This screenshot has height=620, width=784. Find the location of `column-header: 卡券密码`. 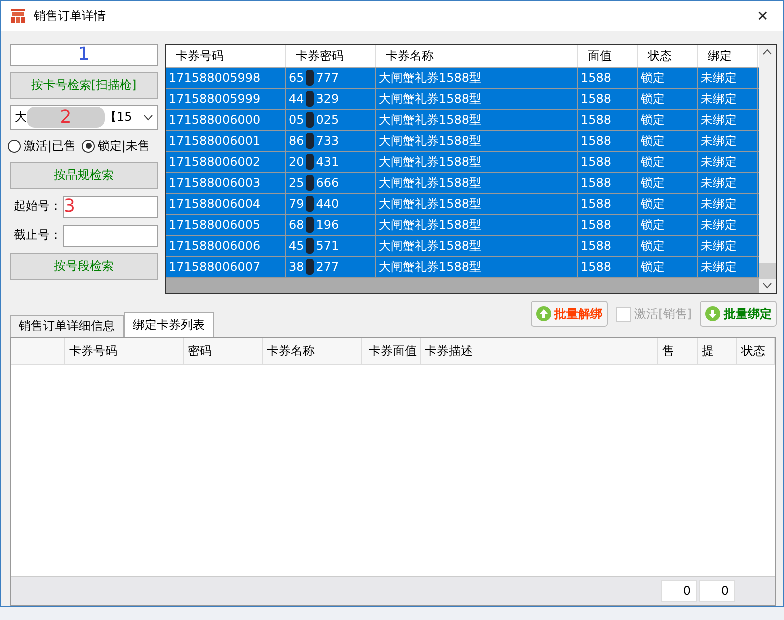

column-header: 卡券密码 is located at coordinates (331, 56).